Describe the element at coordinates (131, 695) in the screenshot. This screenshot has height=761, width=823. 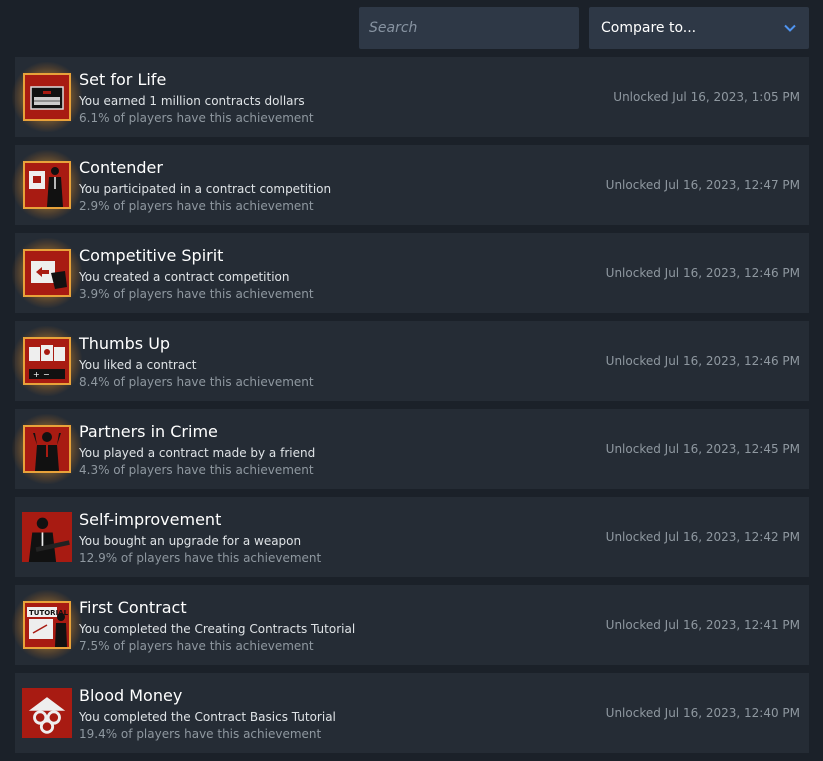
I see `achievement-title: Blood Money` at that location.